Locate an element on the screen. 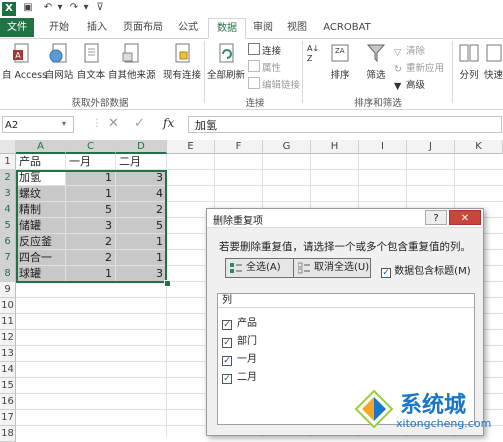 The image size is (503, 442). from-text-button: 自文本 is located at coordinates (91, 61).